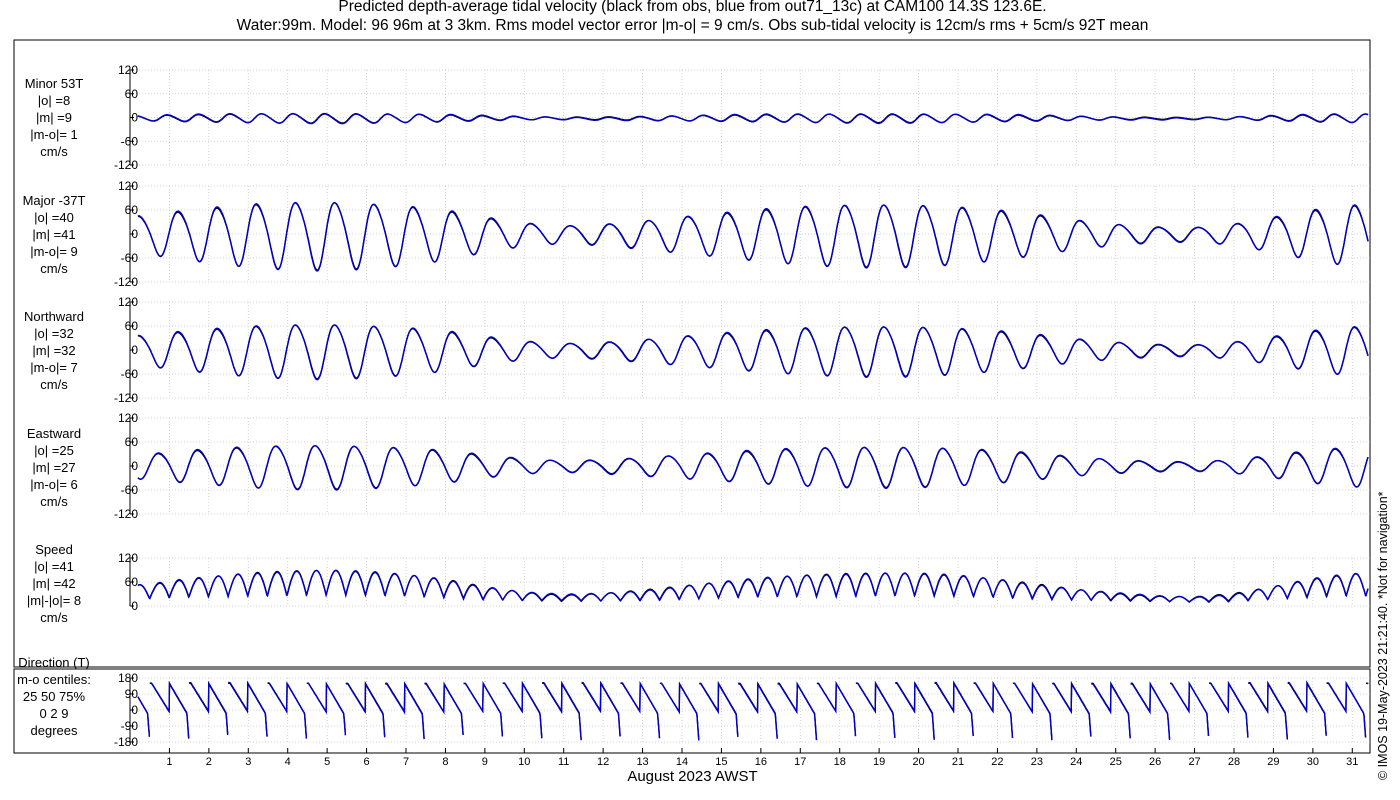 This screenshot has height=800, width=1400. I want to click on x-tick-label: 25, so click(1116, 762).